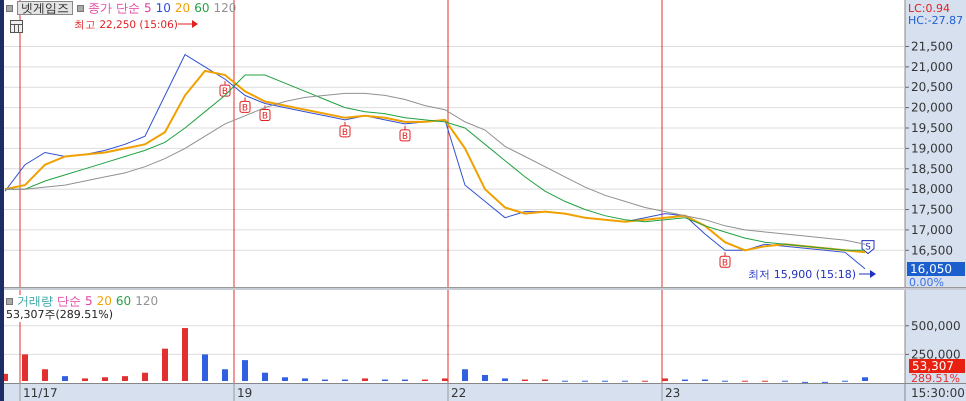 Image resolution: width=966 pixels, height=401 pixels. Describe the element at coordinates (932, 148) in the screenshot. I see `axis-label: 19,000` at that location.